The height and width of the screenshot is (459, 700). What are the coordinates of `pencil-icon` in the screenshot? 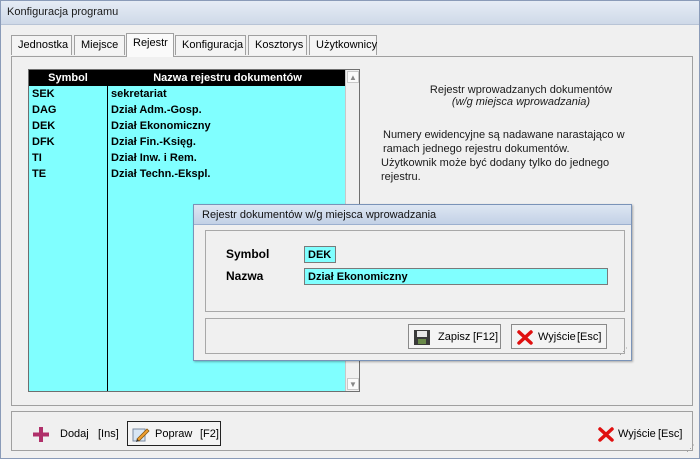 It's located at (141, 435).